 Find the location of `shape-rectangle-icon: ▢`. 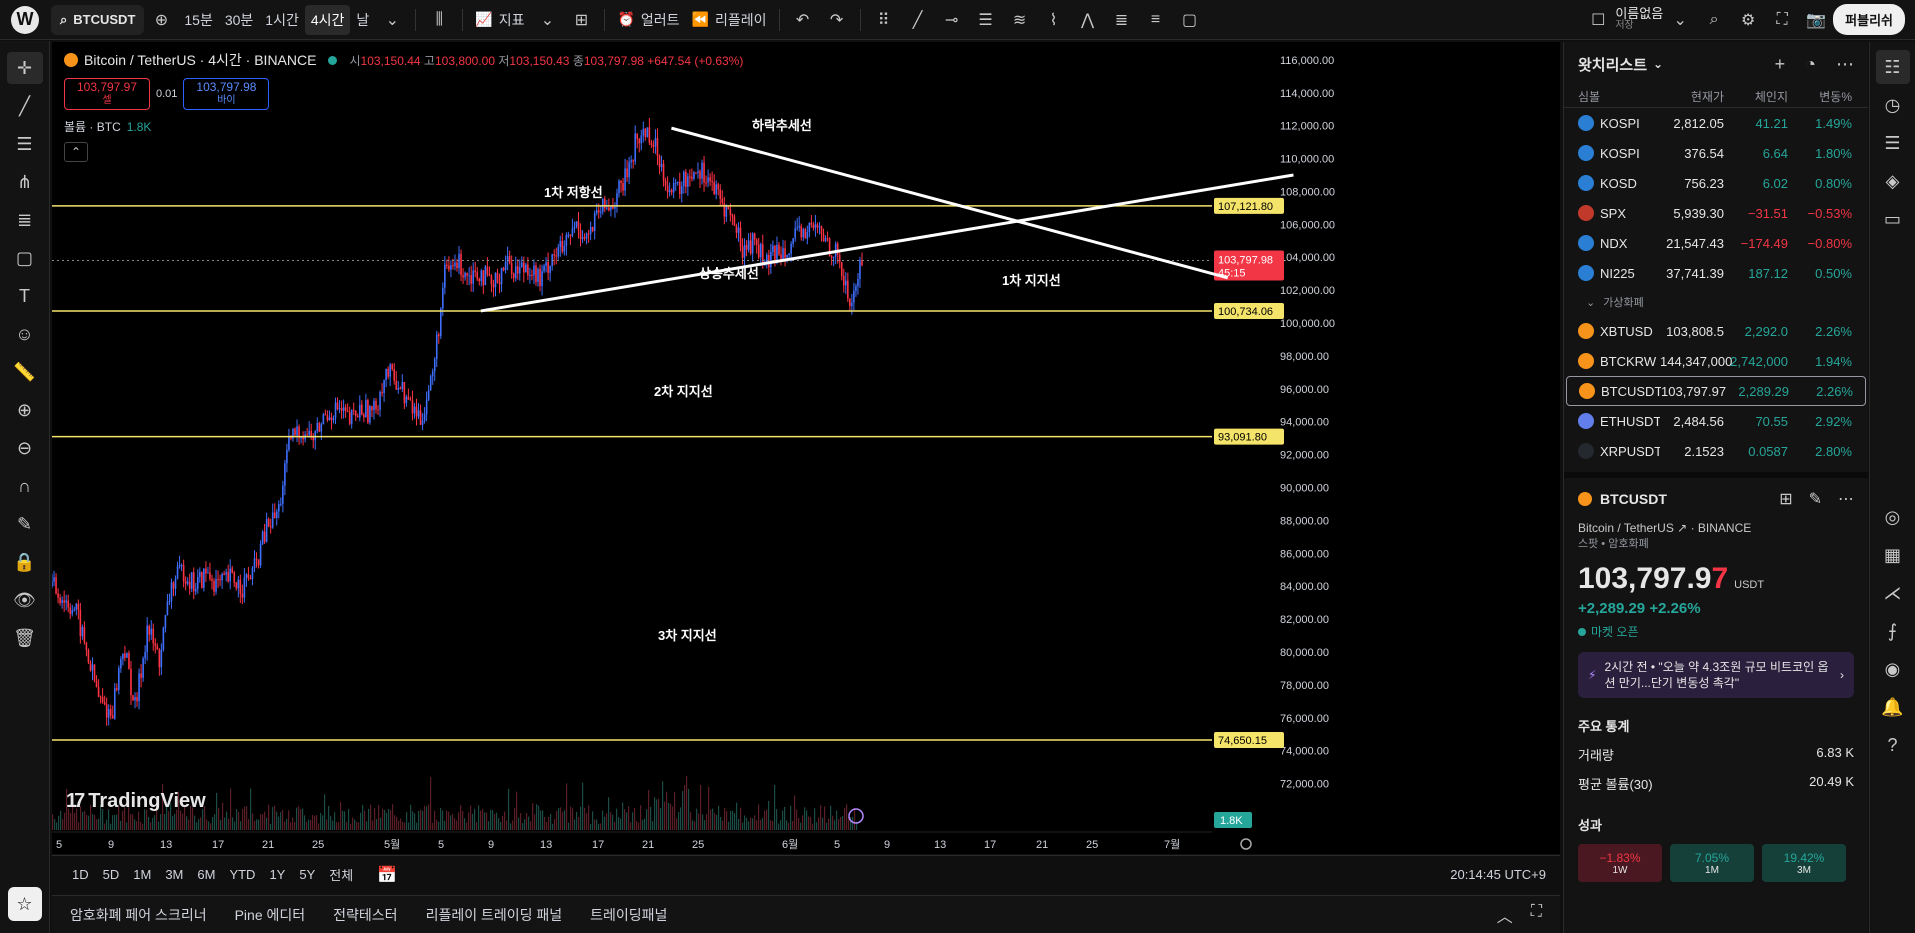

shape-rectangle-icon: ▢ is located at coordinates (25, 258).